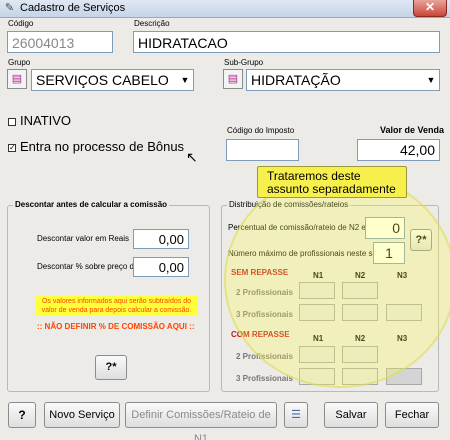 This screenshot has height=440, width=450. I want to click on window-title: Cadastro de Serviços, so click(73, 8).